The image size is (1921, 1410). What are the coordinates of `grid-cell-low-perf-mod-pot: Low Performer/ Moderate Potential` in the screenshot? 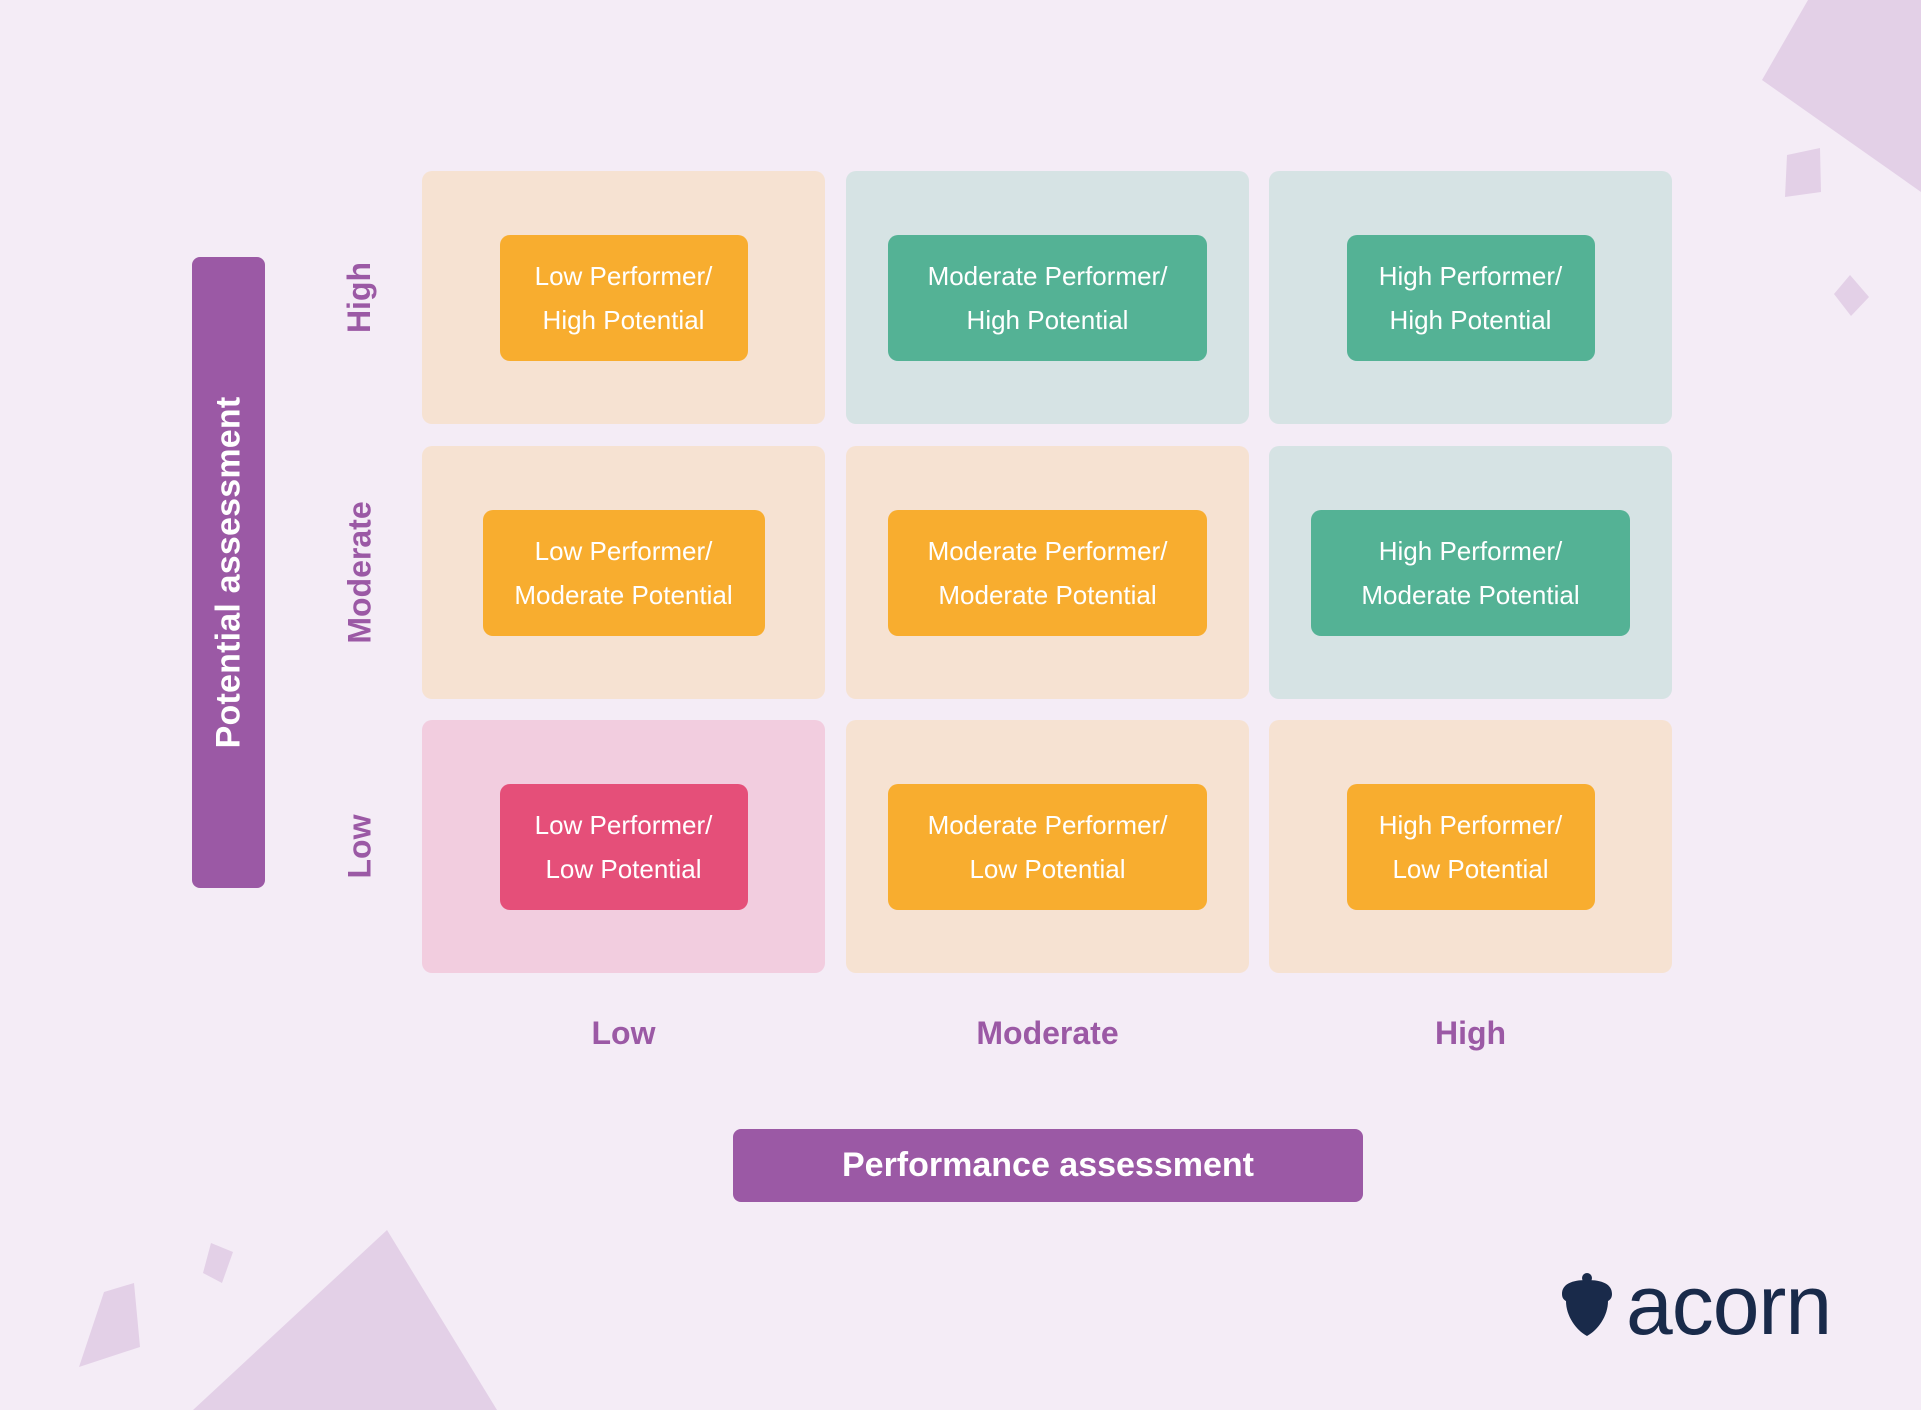 It's located at (623, 572).